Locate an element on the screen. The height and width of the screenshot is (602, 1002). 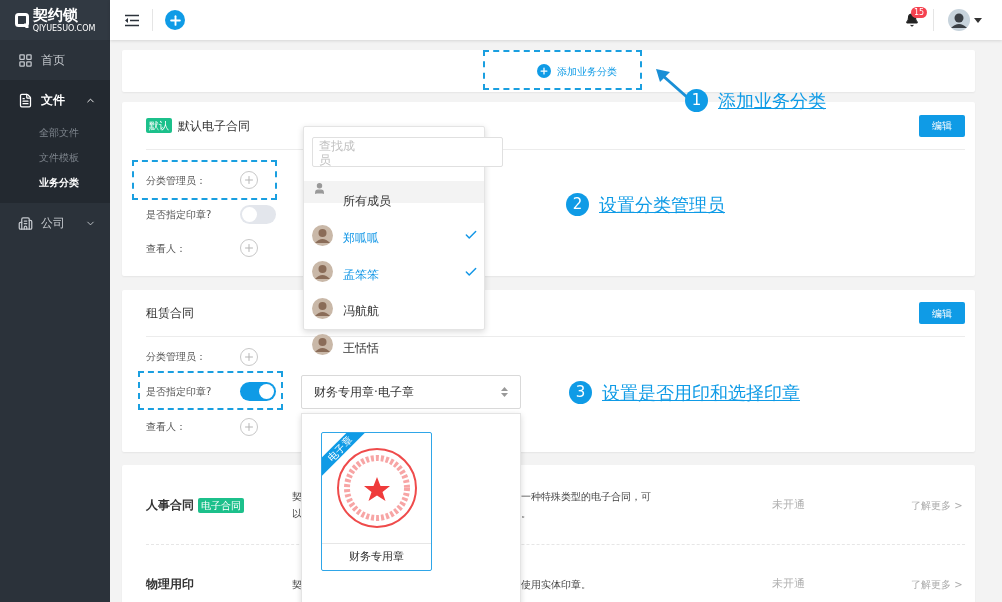
seal-select: 财务专用章·电子章 is located at coordinates (411, 391).